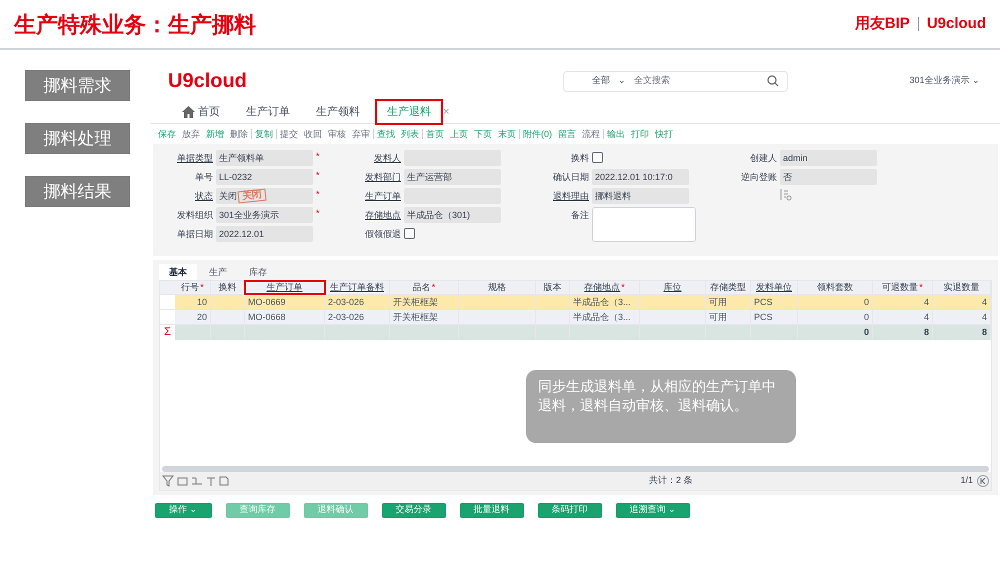  Describe the element at coordinates (497, 287) in the screenshot. I see `column-header: 规格` at that location.